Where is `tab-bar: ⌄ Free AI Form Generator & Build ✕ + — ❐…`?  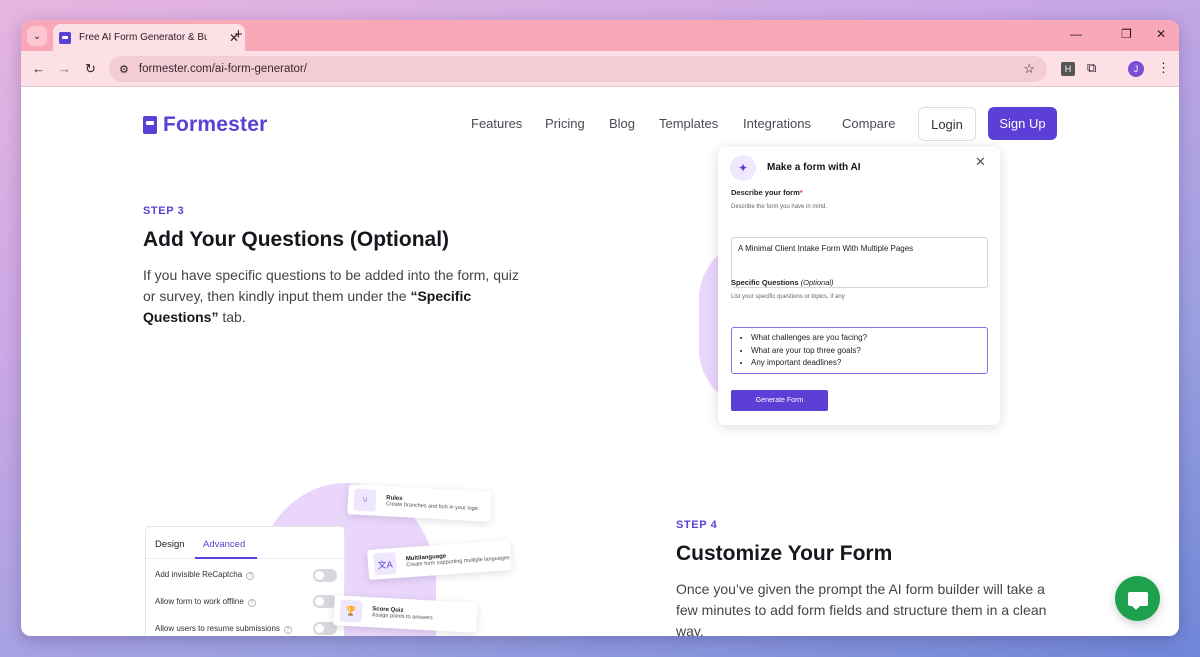 tab-bar: ⌄ Free AI Form Generator & Build ✕ + — ❐… is located at coordinates (600, 35).